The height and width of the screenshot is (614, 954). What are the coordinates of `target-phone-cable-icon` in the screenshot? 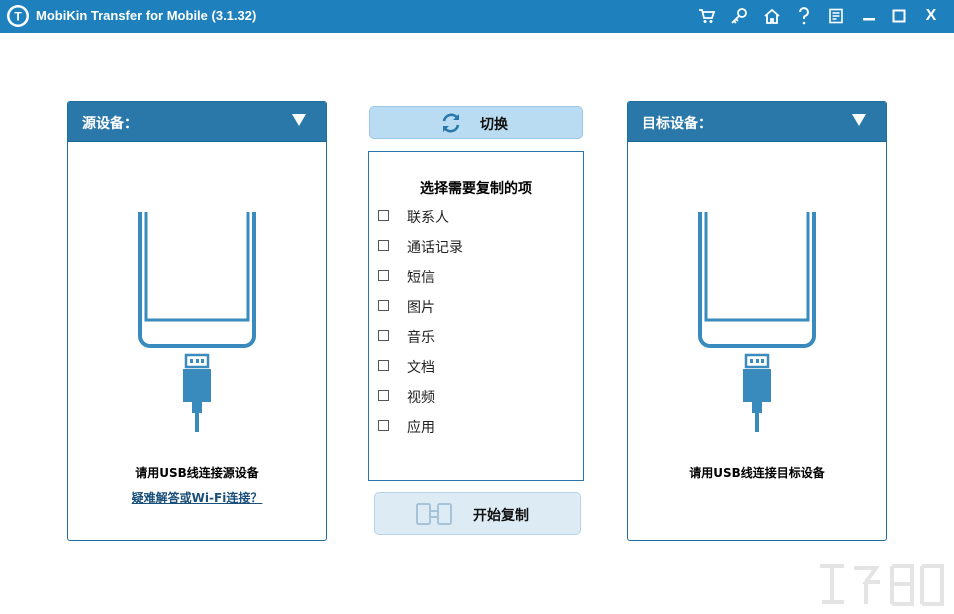 It's located at (757, 322).